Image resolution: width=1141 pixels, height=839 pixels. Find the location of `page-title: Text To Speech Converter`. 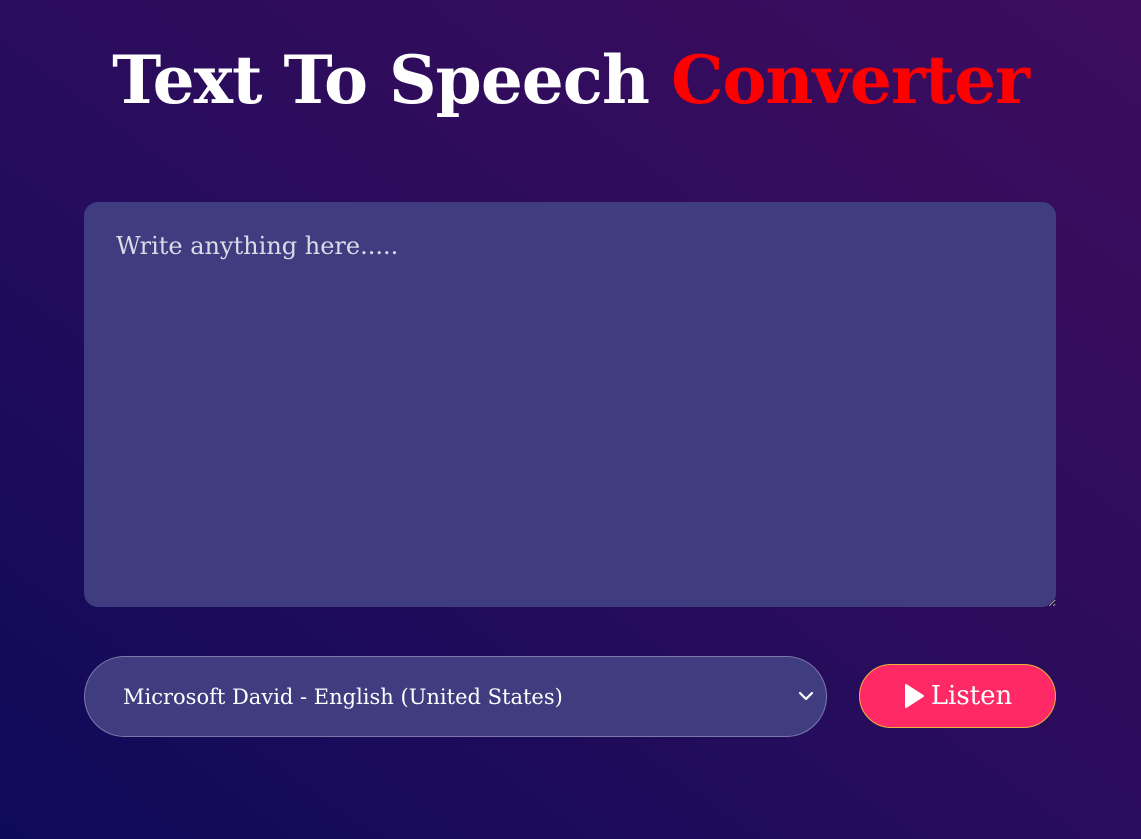

page-title: Text To Speech Converter is located at coordinates (570, 80).